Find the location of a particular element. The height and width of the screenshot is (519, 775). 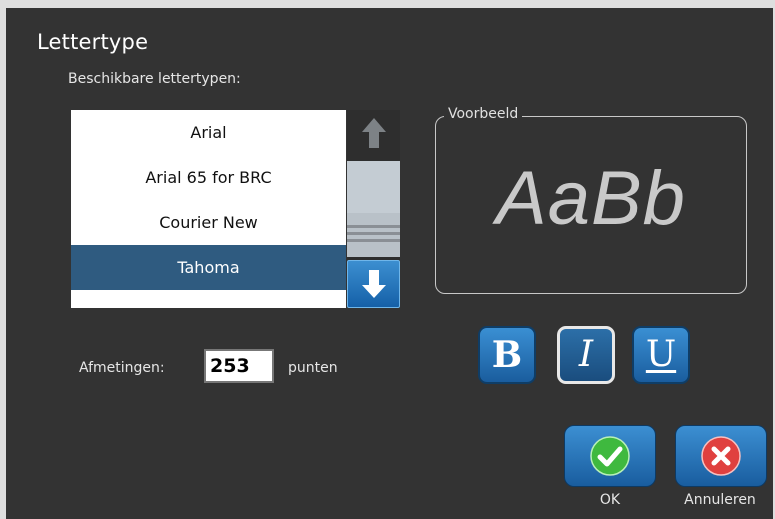

cancel-button is located at coordinates (721, 456).